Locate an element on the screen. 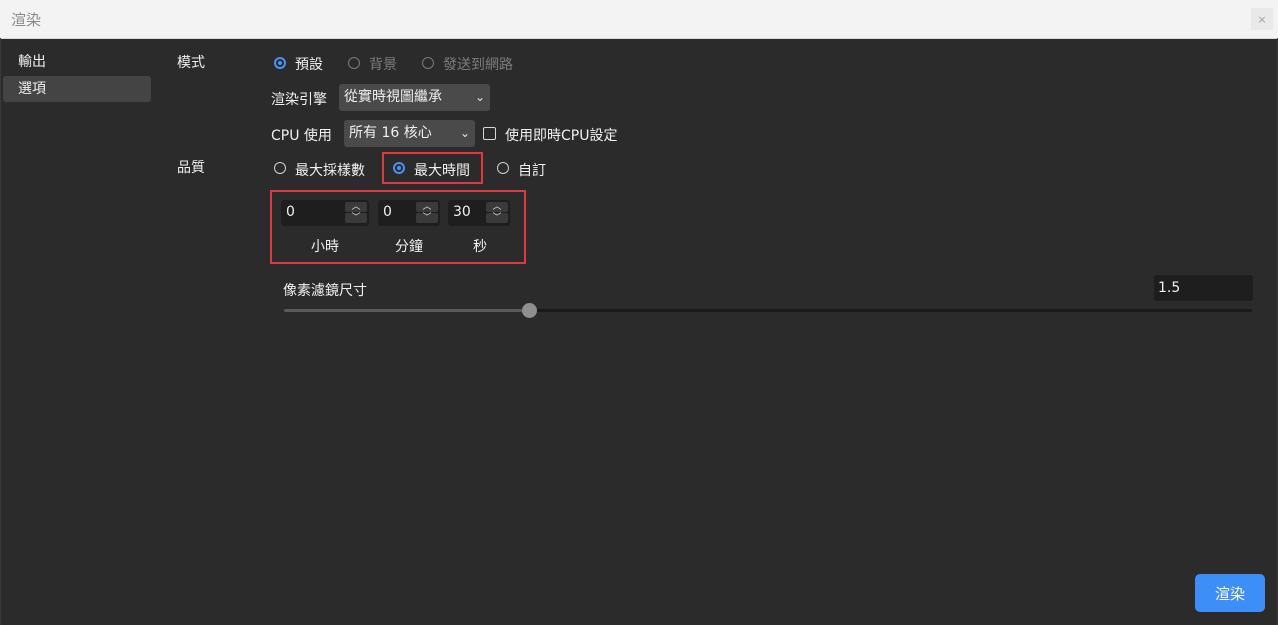 The width and height of the screenshot is (1278, 625). slider-track-filled is located at coordinates (407, 310).